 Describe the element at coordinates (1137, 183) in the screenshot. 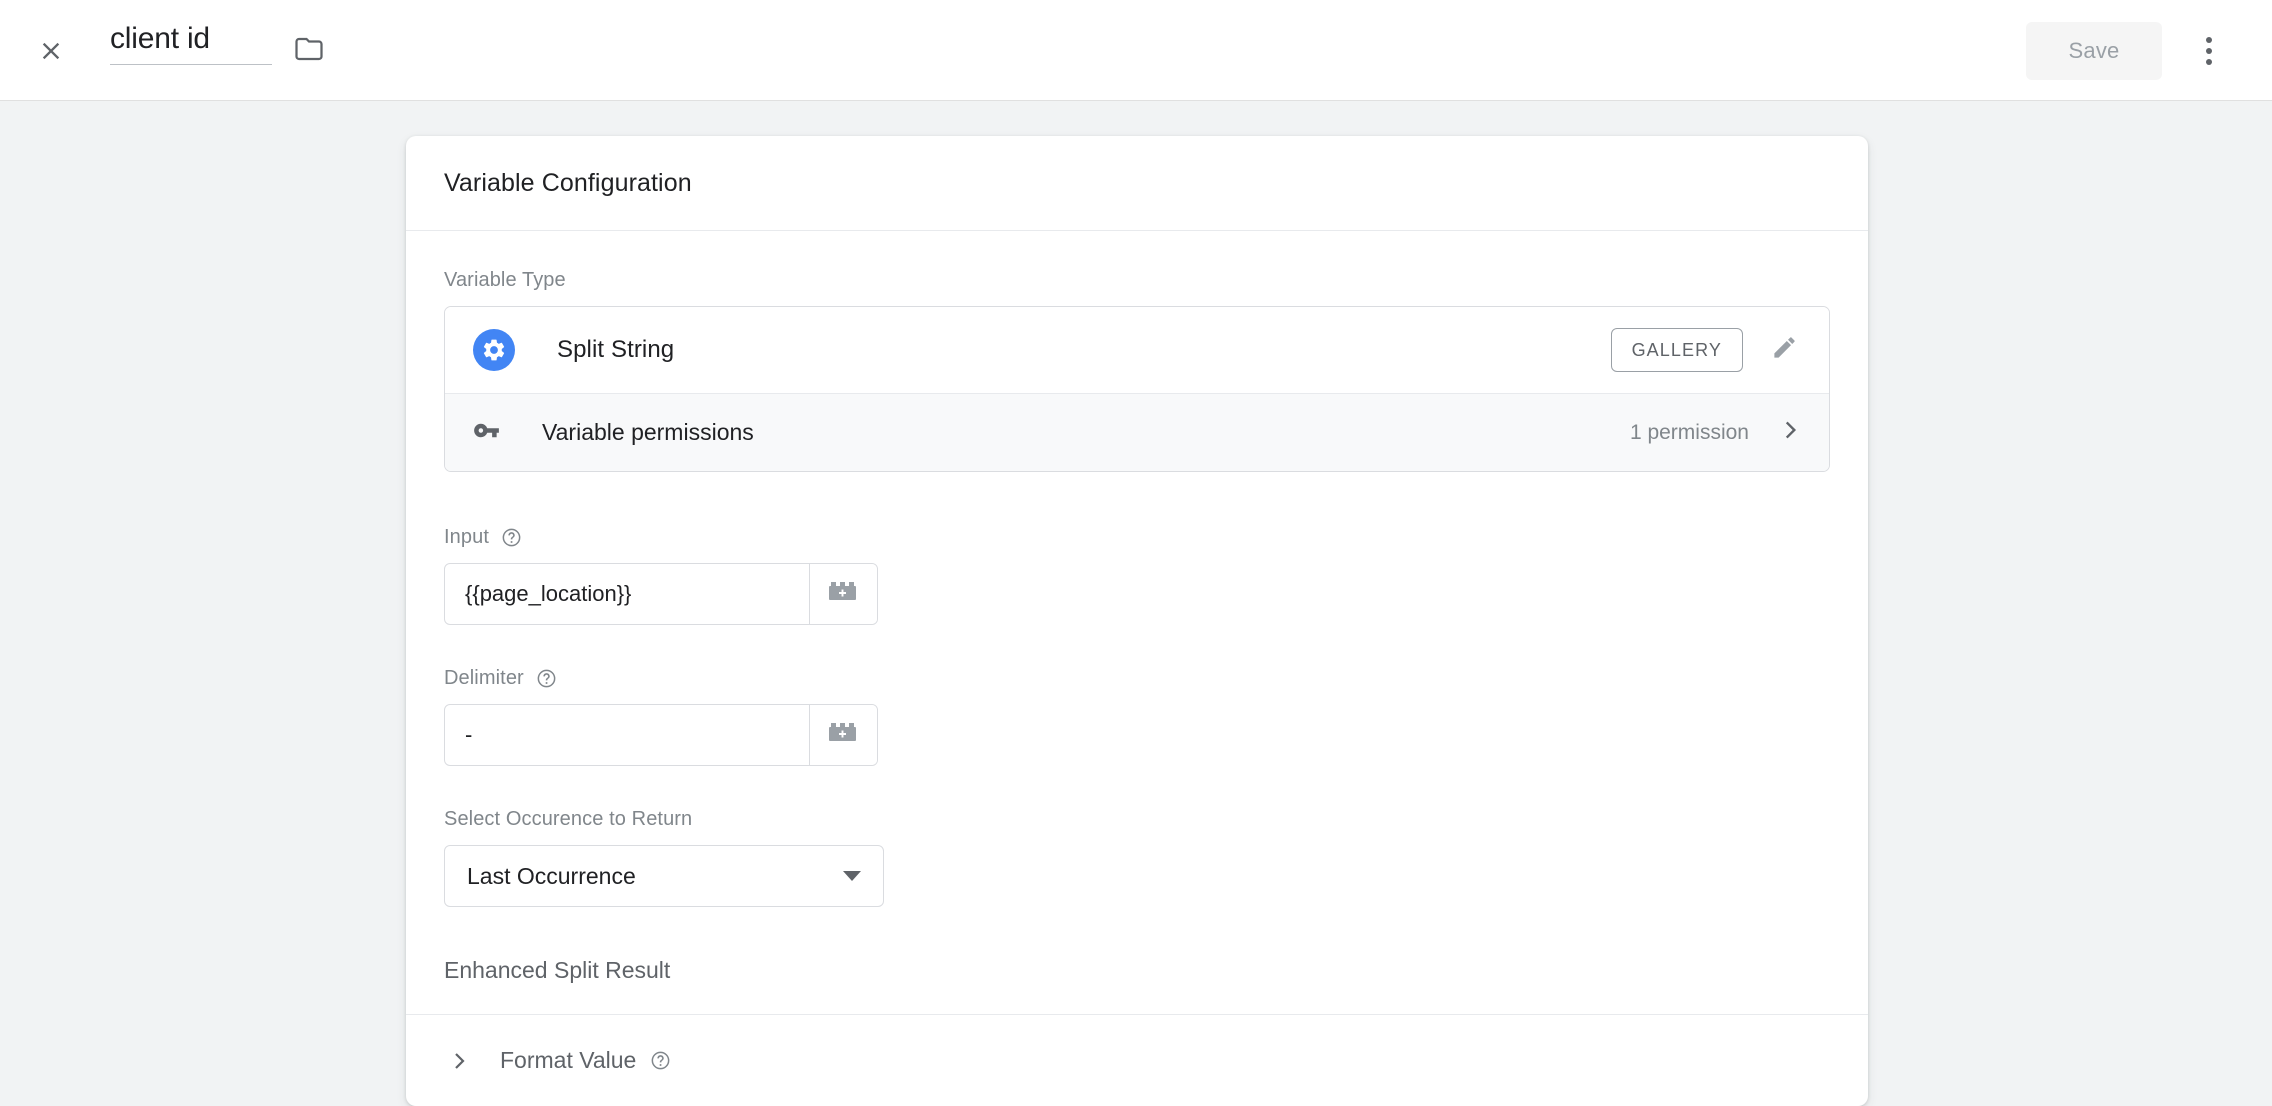

I see `card-header: Variable Configuration` at that location.